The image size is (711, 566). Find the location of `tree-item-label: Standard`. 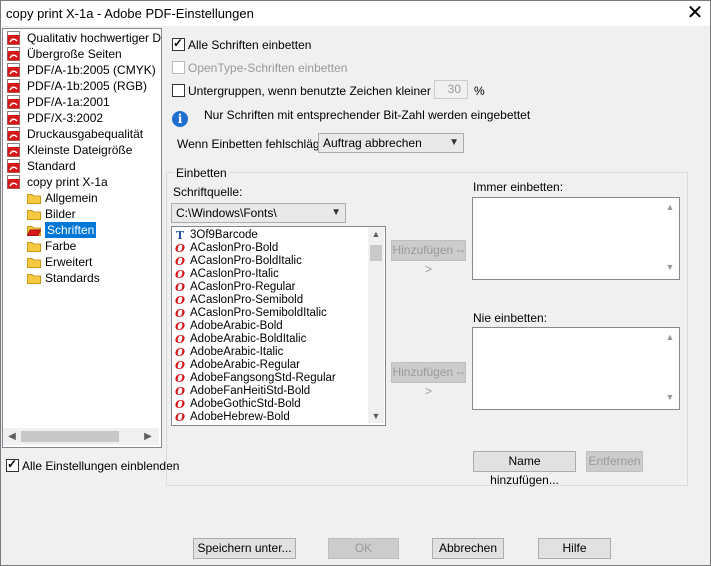

tree-item-label: Standard is located at coordinates (51, 166).